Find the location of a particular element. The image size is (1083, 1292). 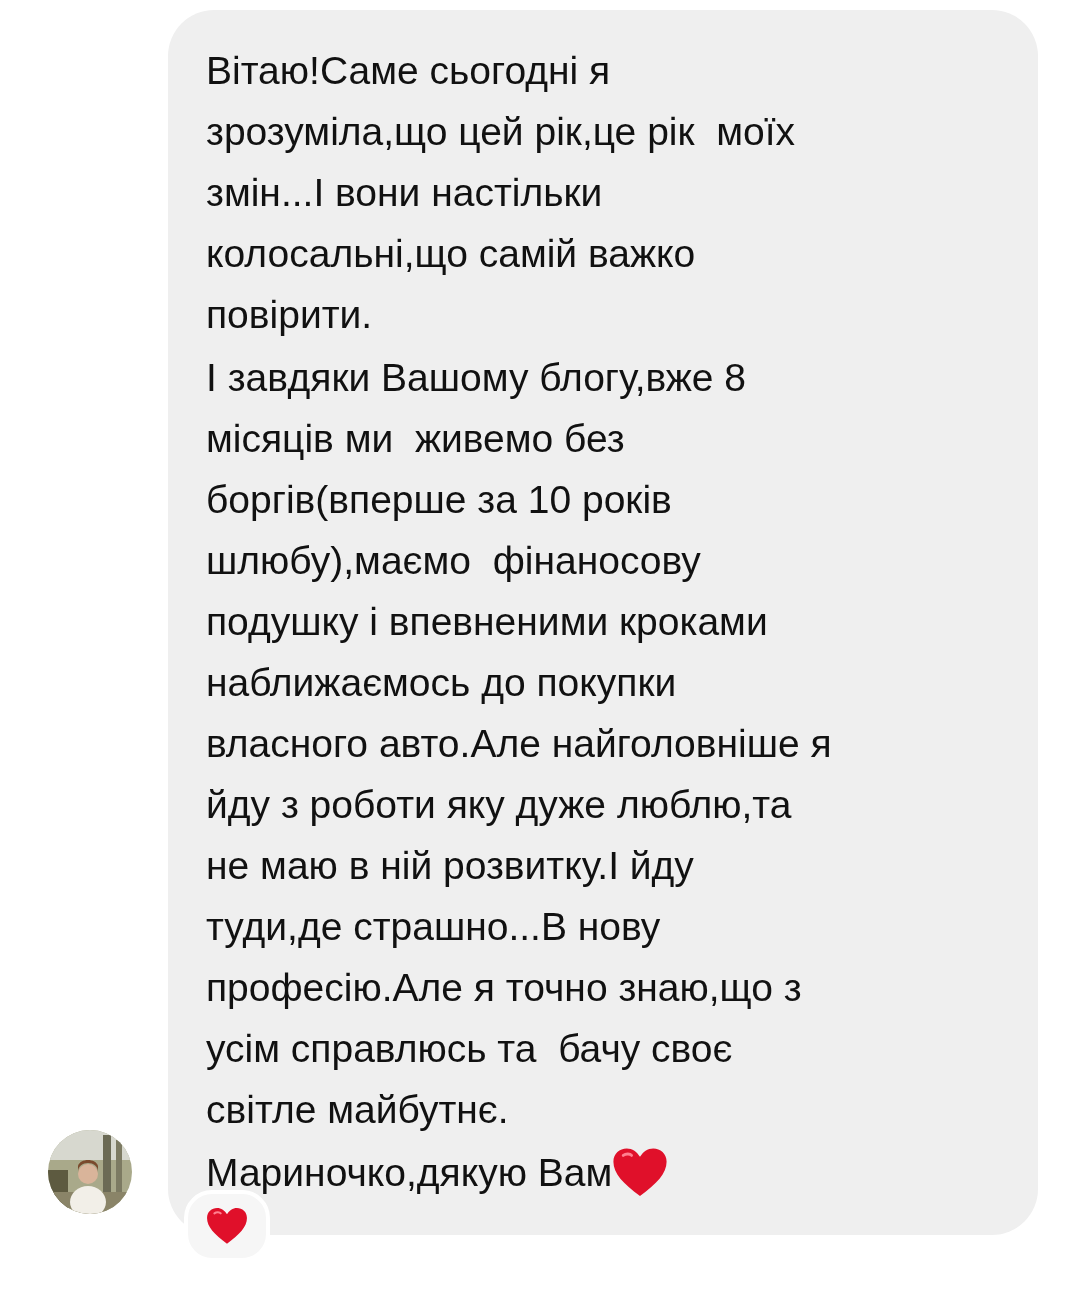

message-text: повірити. is located at coordinates (289, 315).